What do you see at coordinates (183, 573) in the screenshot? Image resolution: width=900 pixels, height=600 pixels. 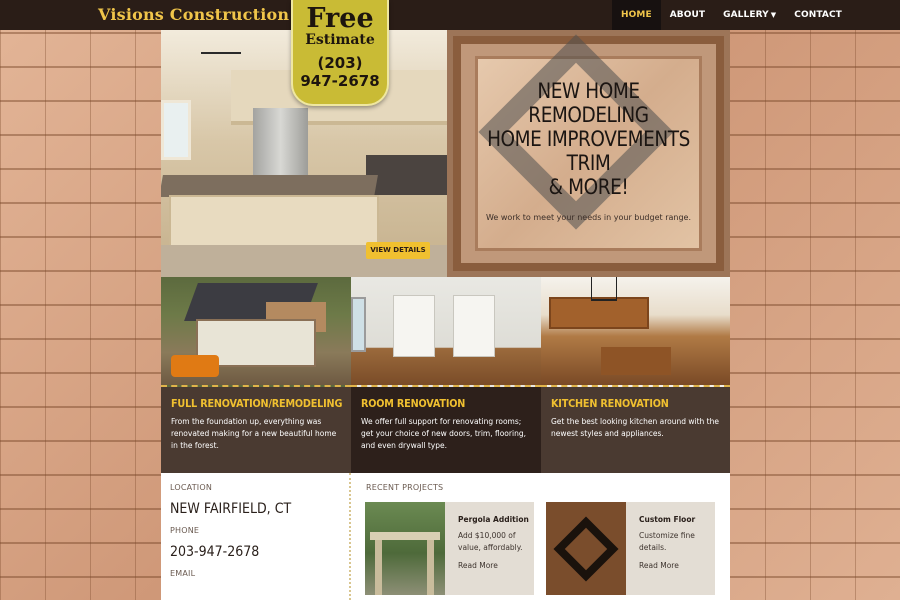 I see `email-label: EMAIL` at bounding box center [183, 573].